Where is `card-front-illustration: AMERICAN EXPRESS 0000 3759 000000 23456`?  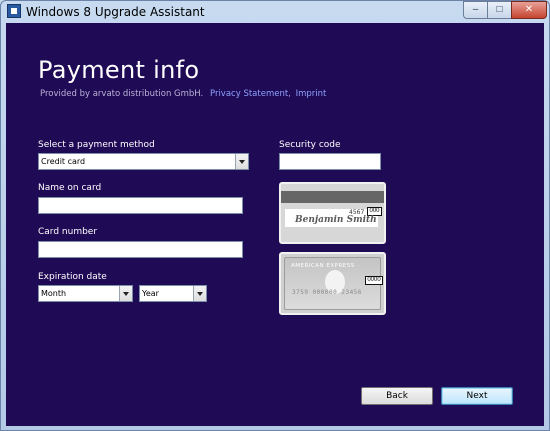 card-front-illustration: AMERICAN EXPRESS 0000 3759 000000 23456 is located at coordinates (332, 283).